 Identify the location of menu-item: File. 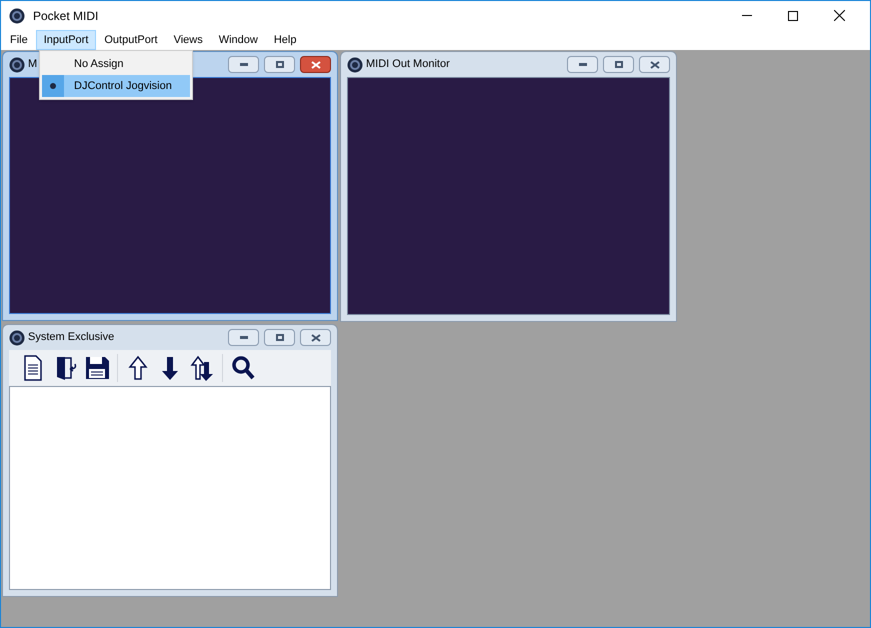
(19, 40).